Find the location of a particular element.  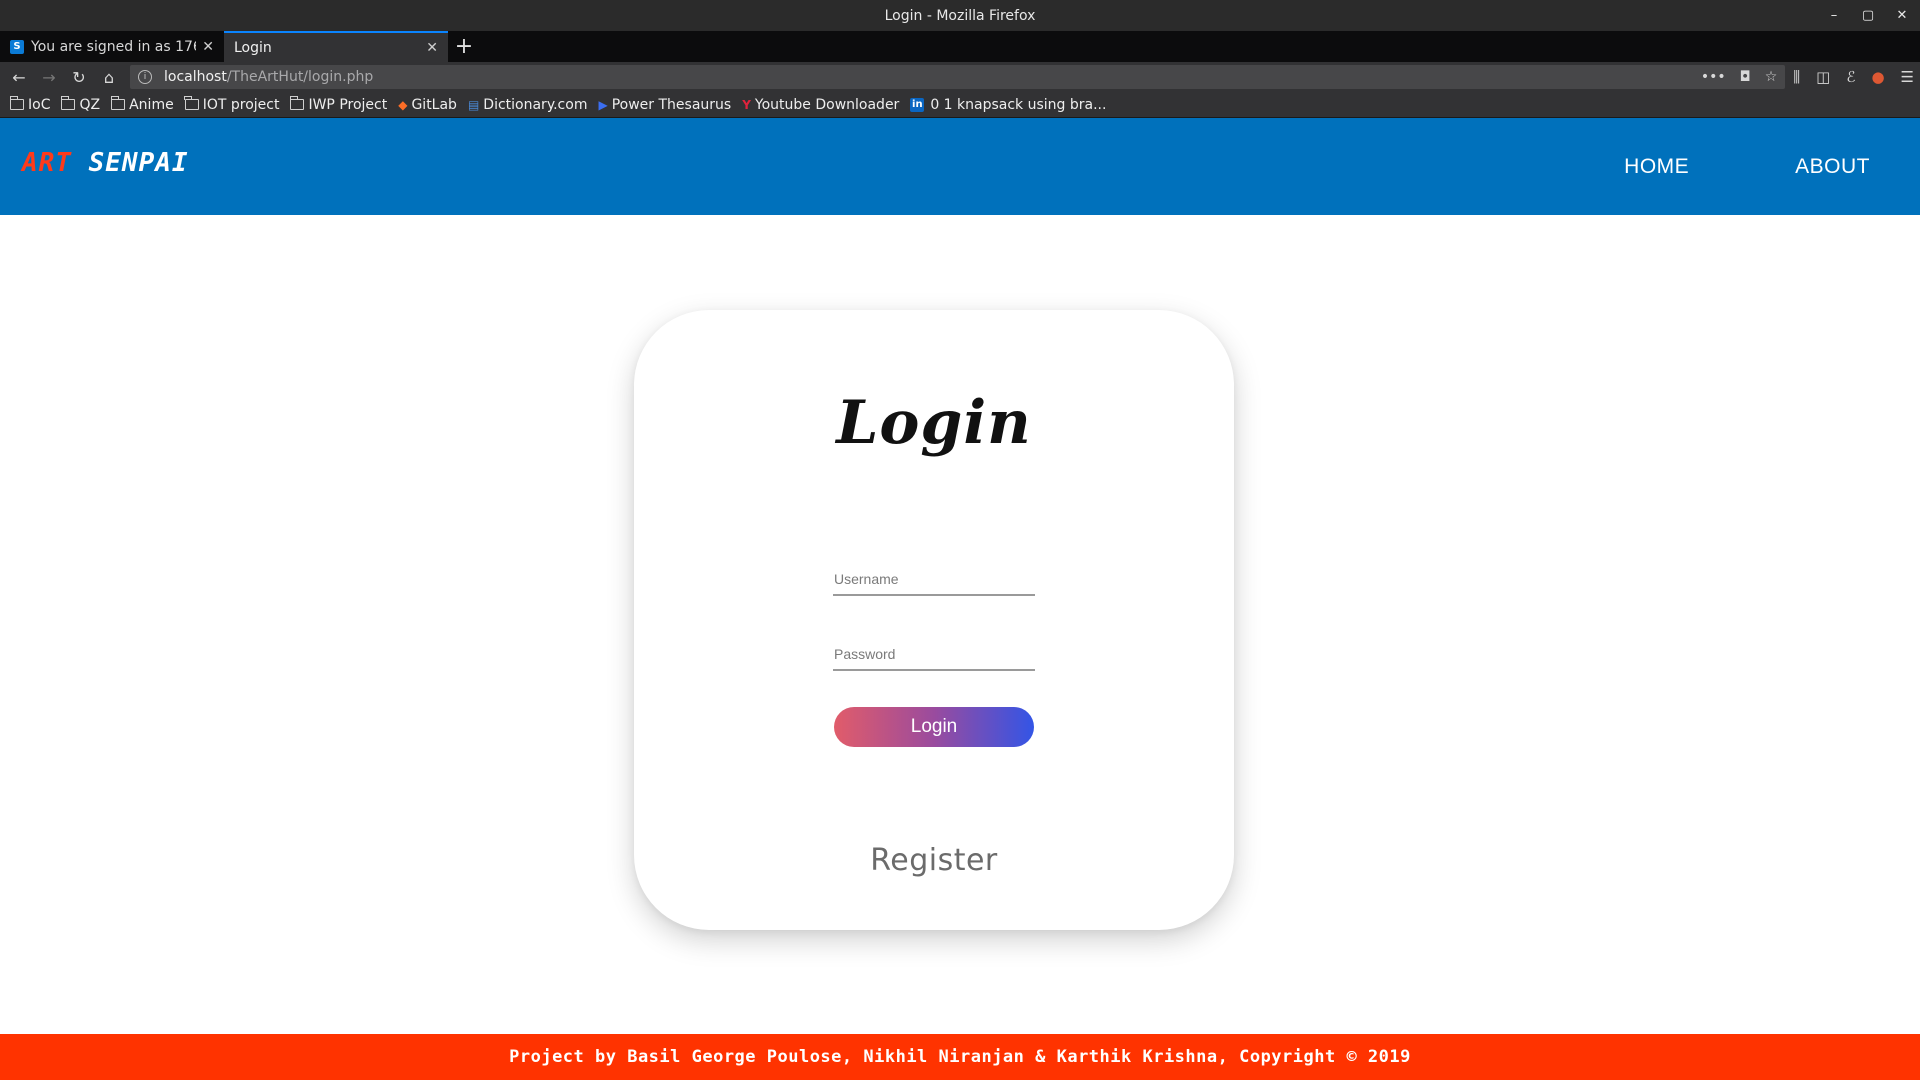

new-tab-button: + is located at coordinates (464, 46).